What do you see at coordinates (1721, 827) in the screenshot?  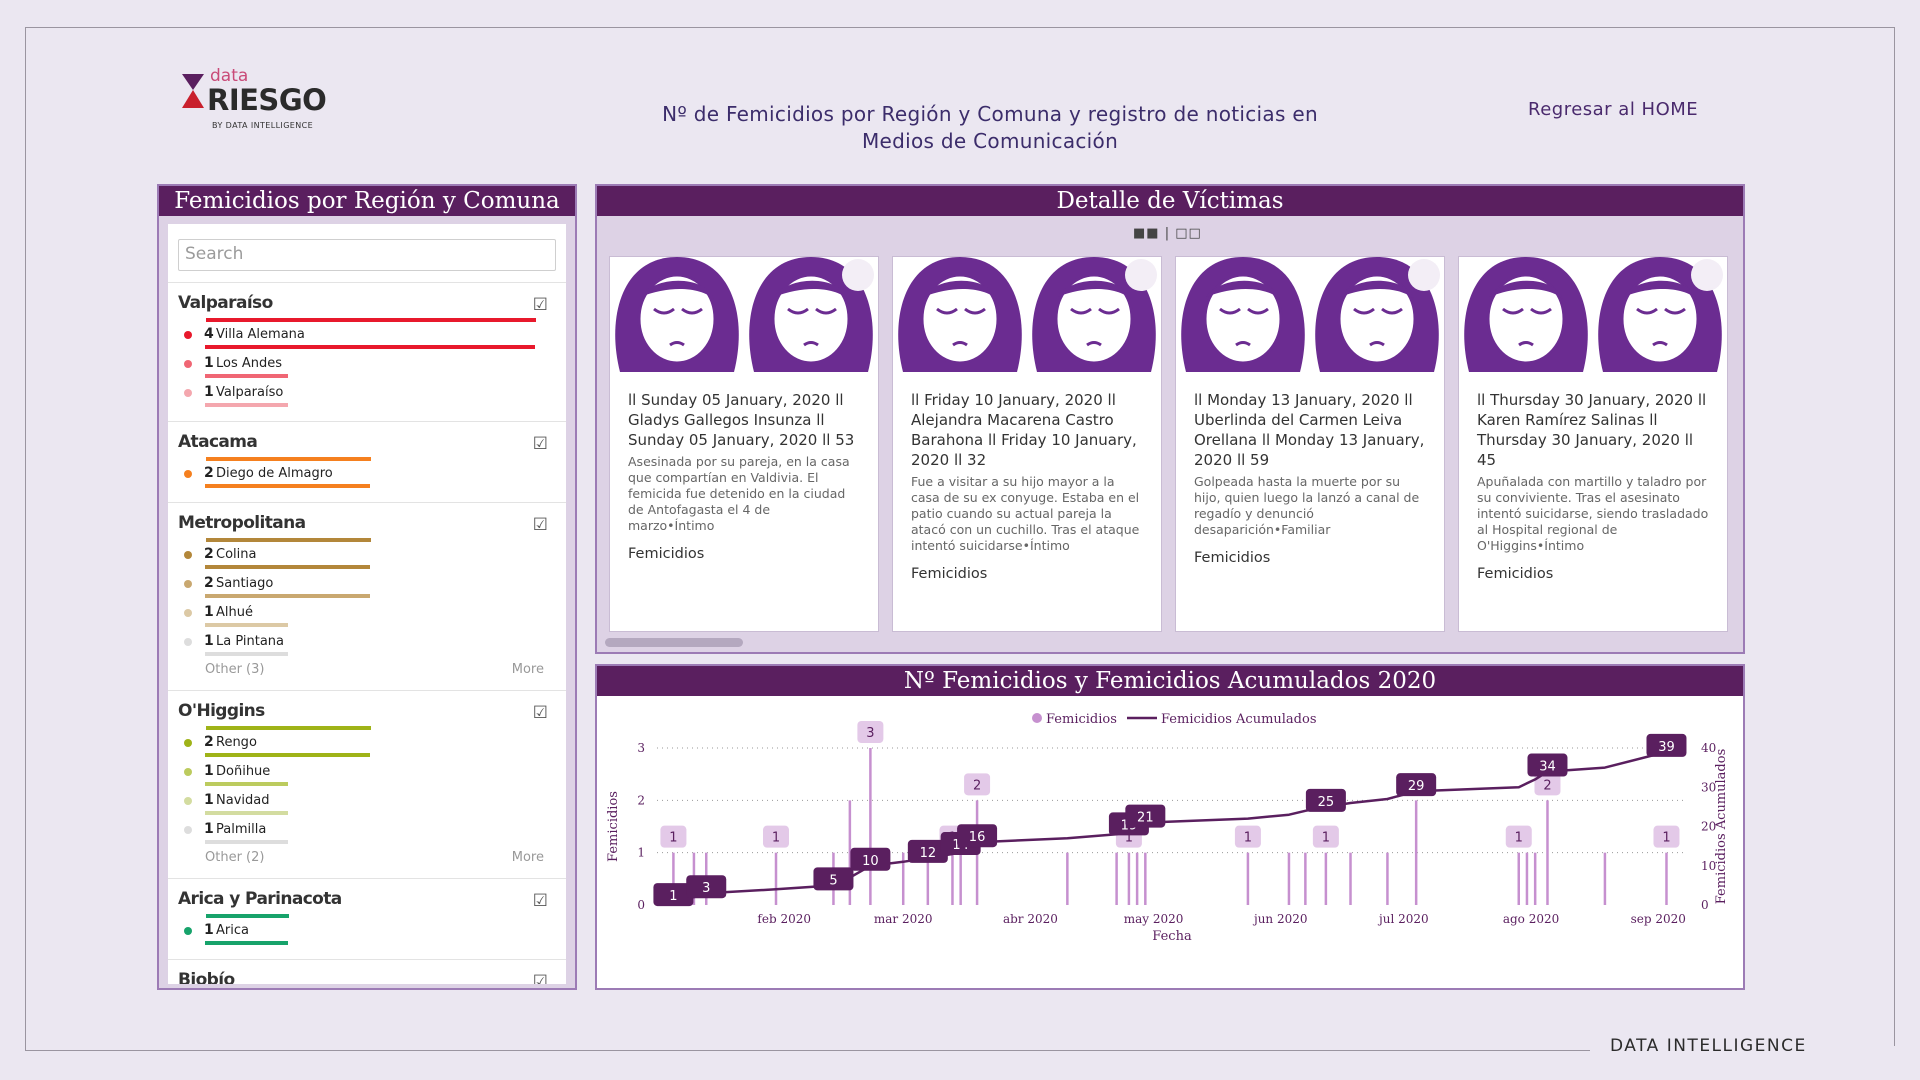 I see `y2-axis-title: Femicidios Acumulados` at bounding box center [1721, 827].